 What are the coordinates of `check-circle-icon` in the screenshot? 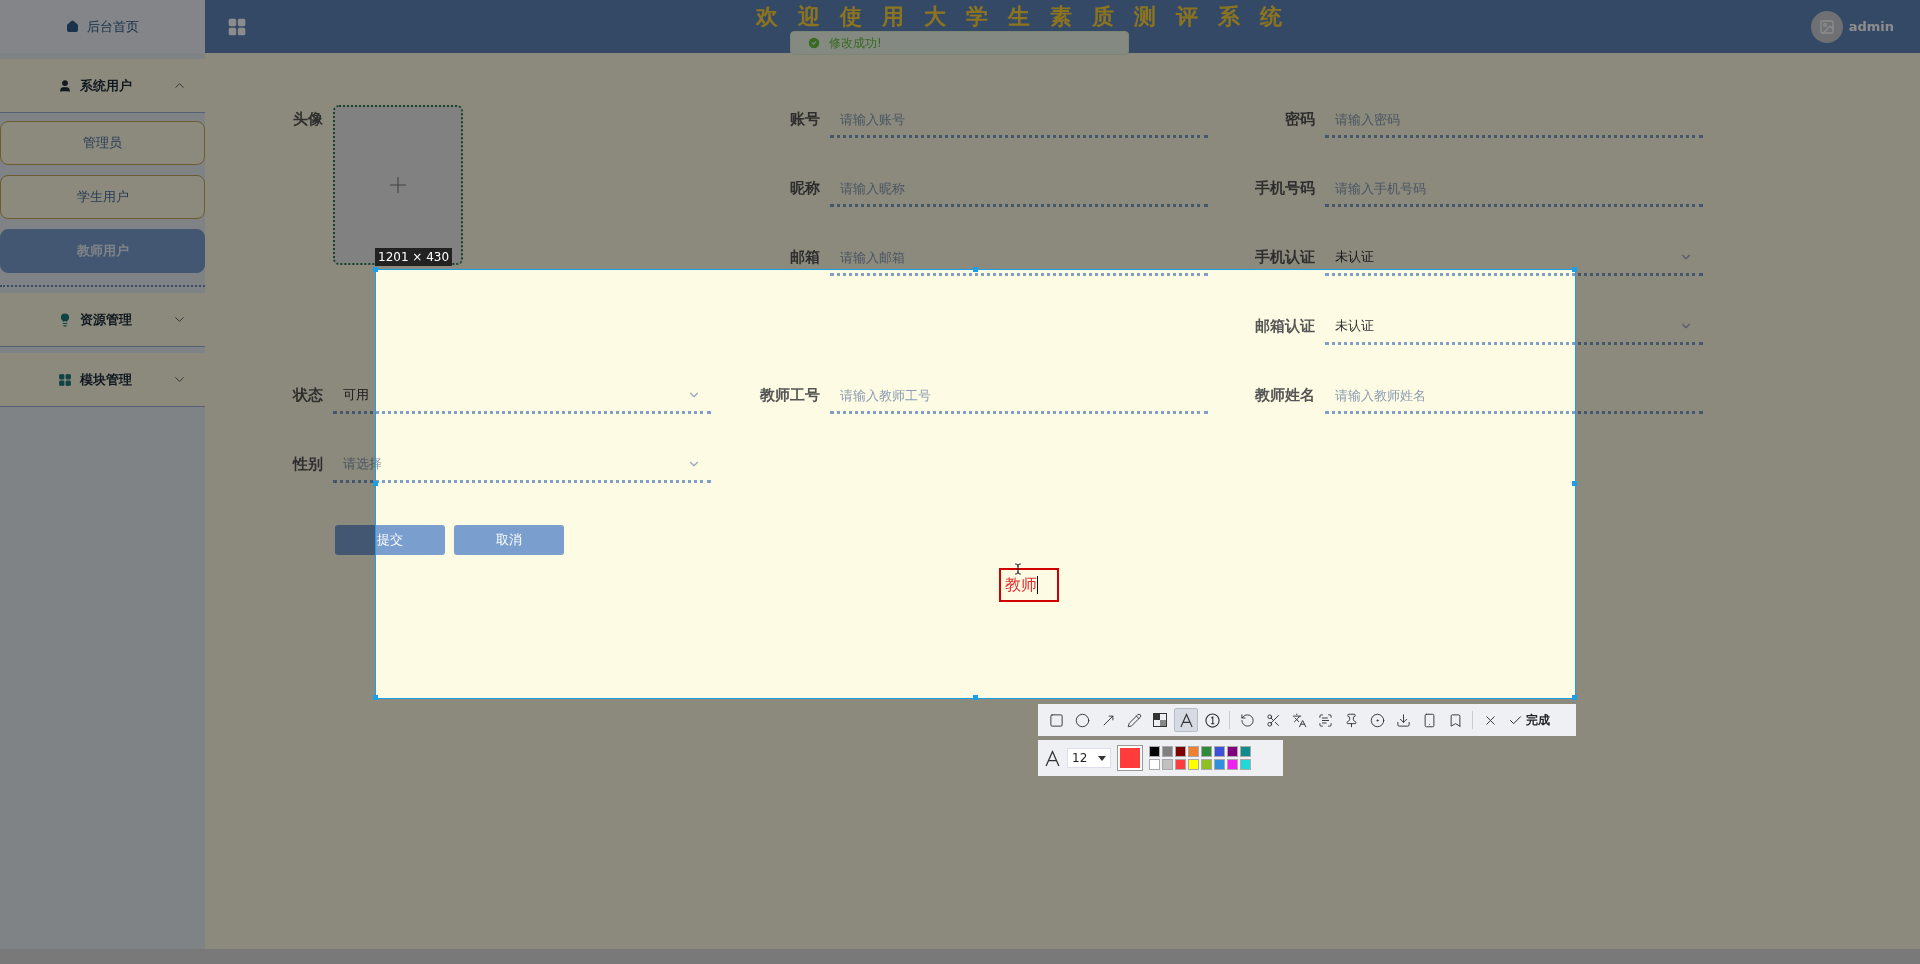 It's located at (814, 43).